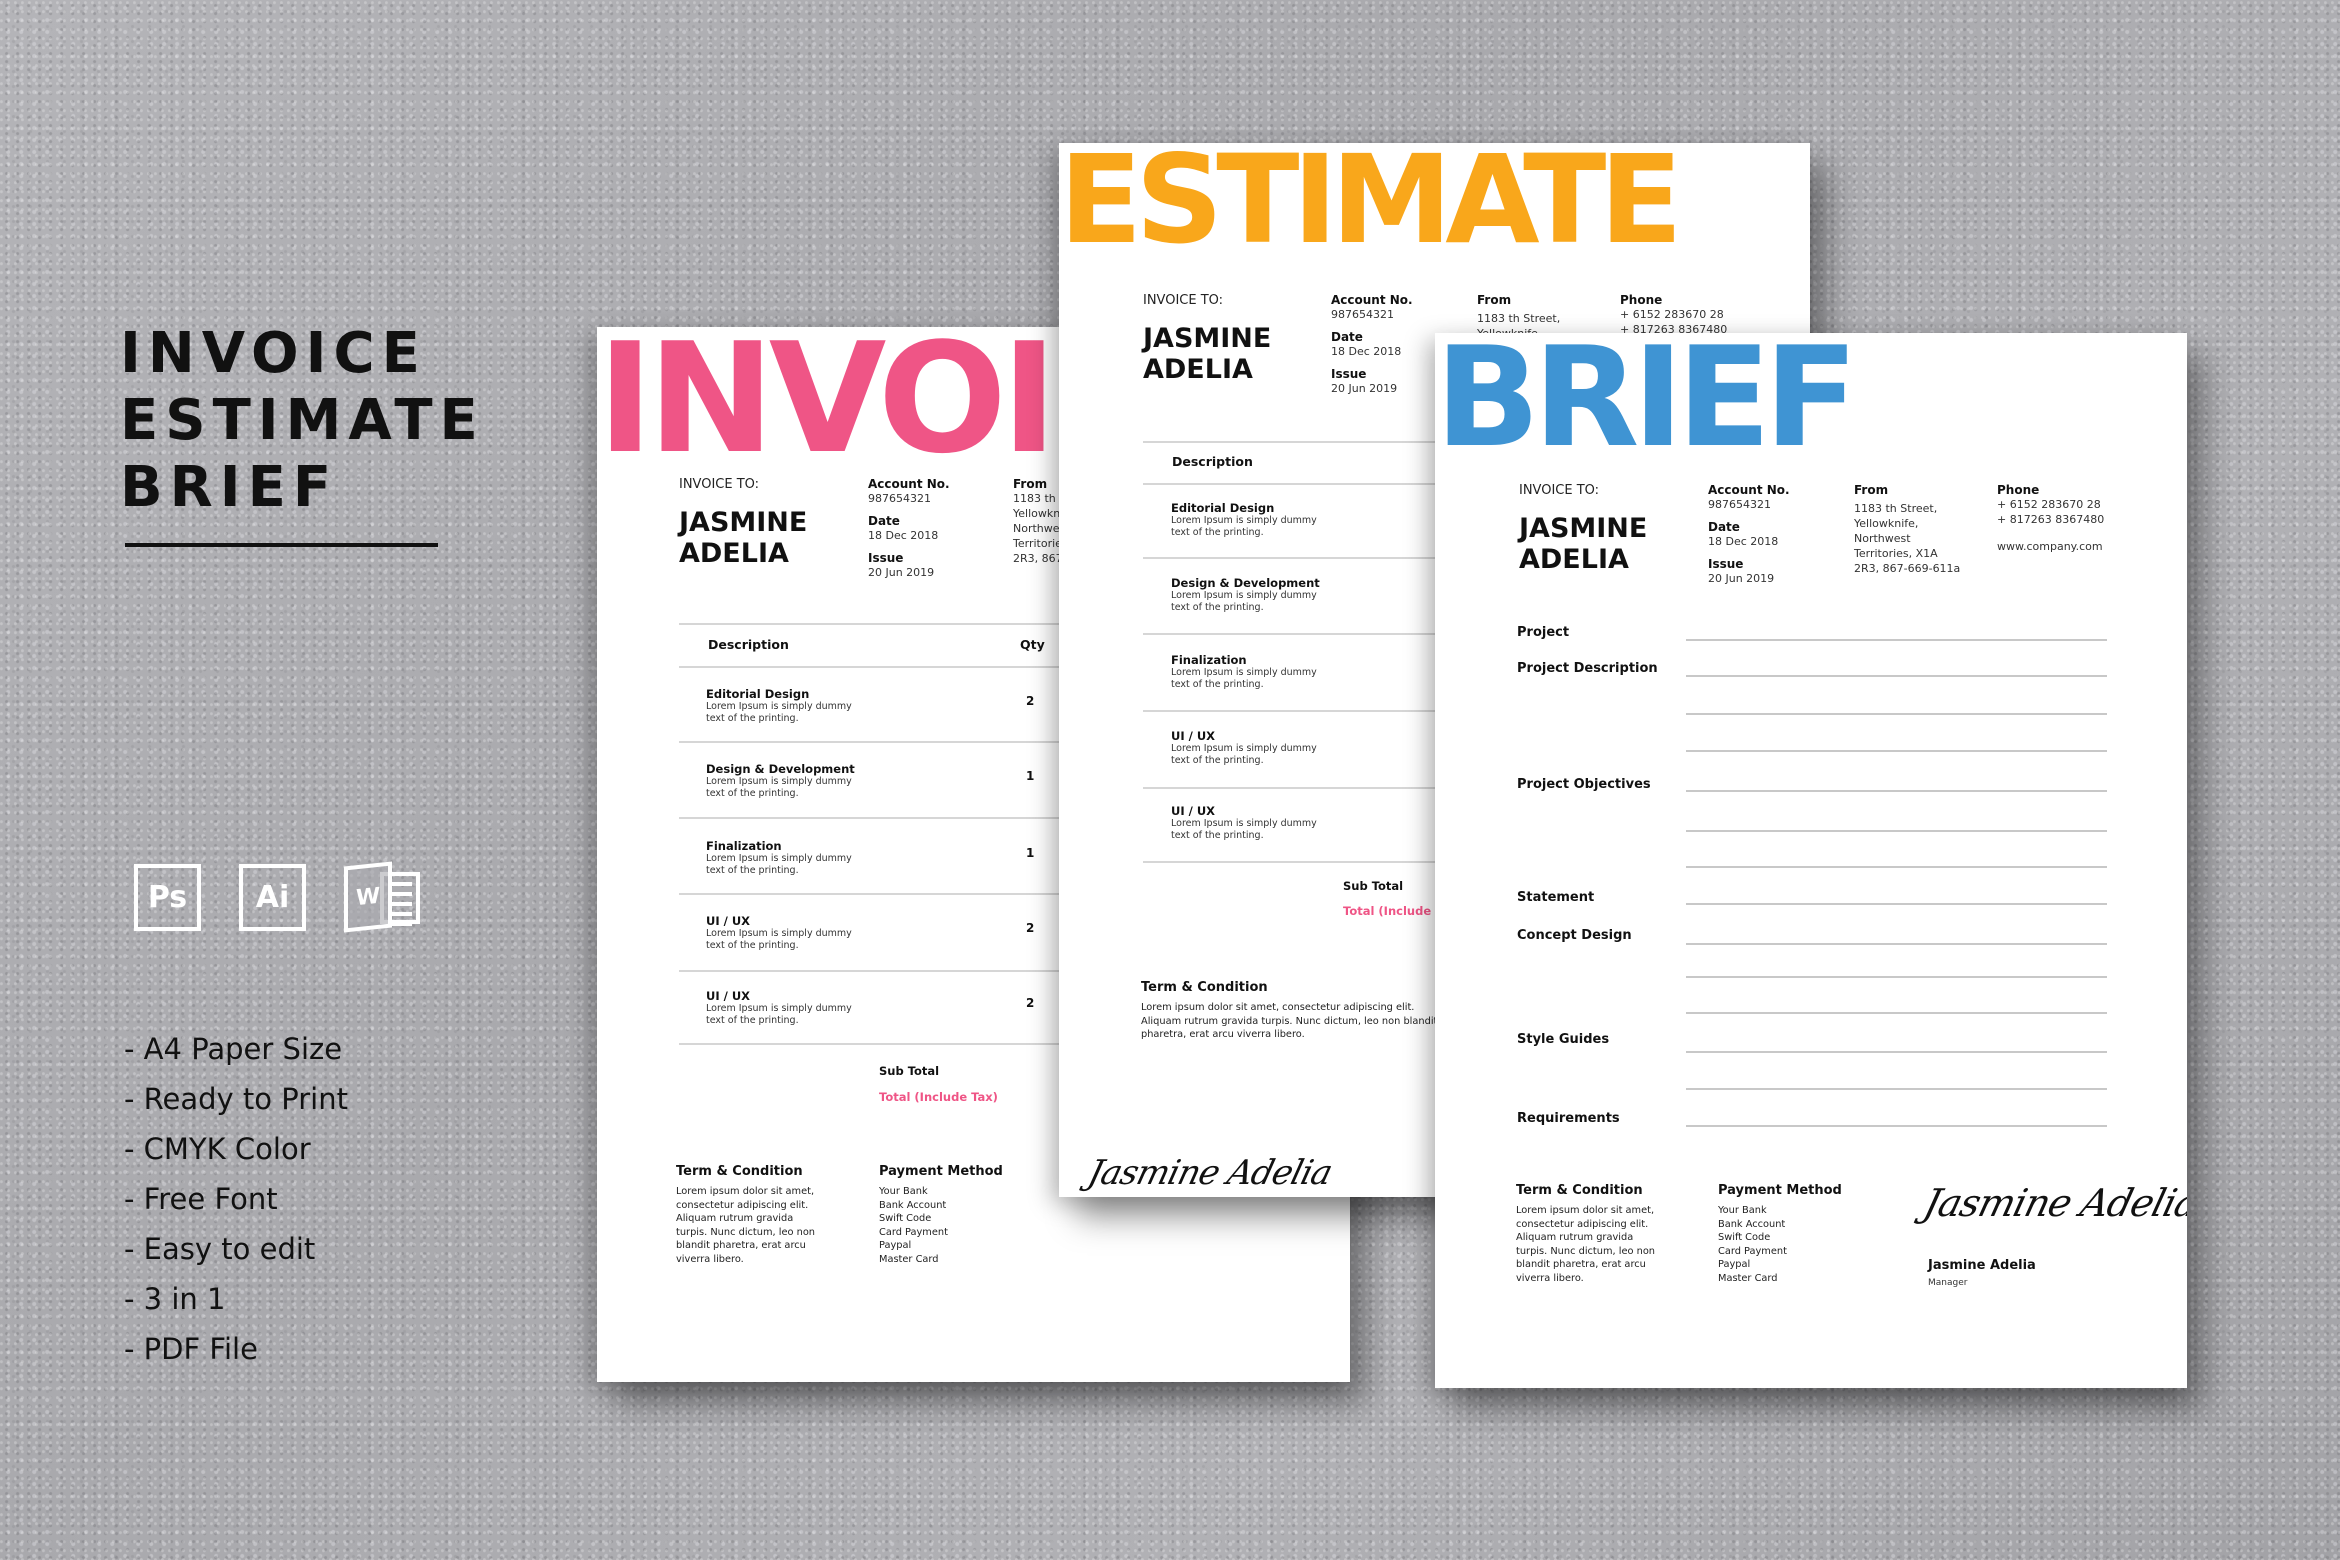 This screenshot has width=2340, height=1560. I want to click on total-label: Total (Include Tax), so click(938, 1097).